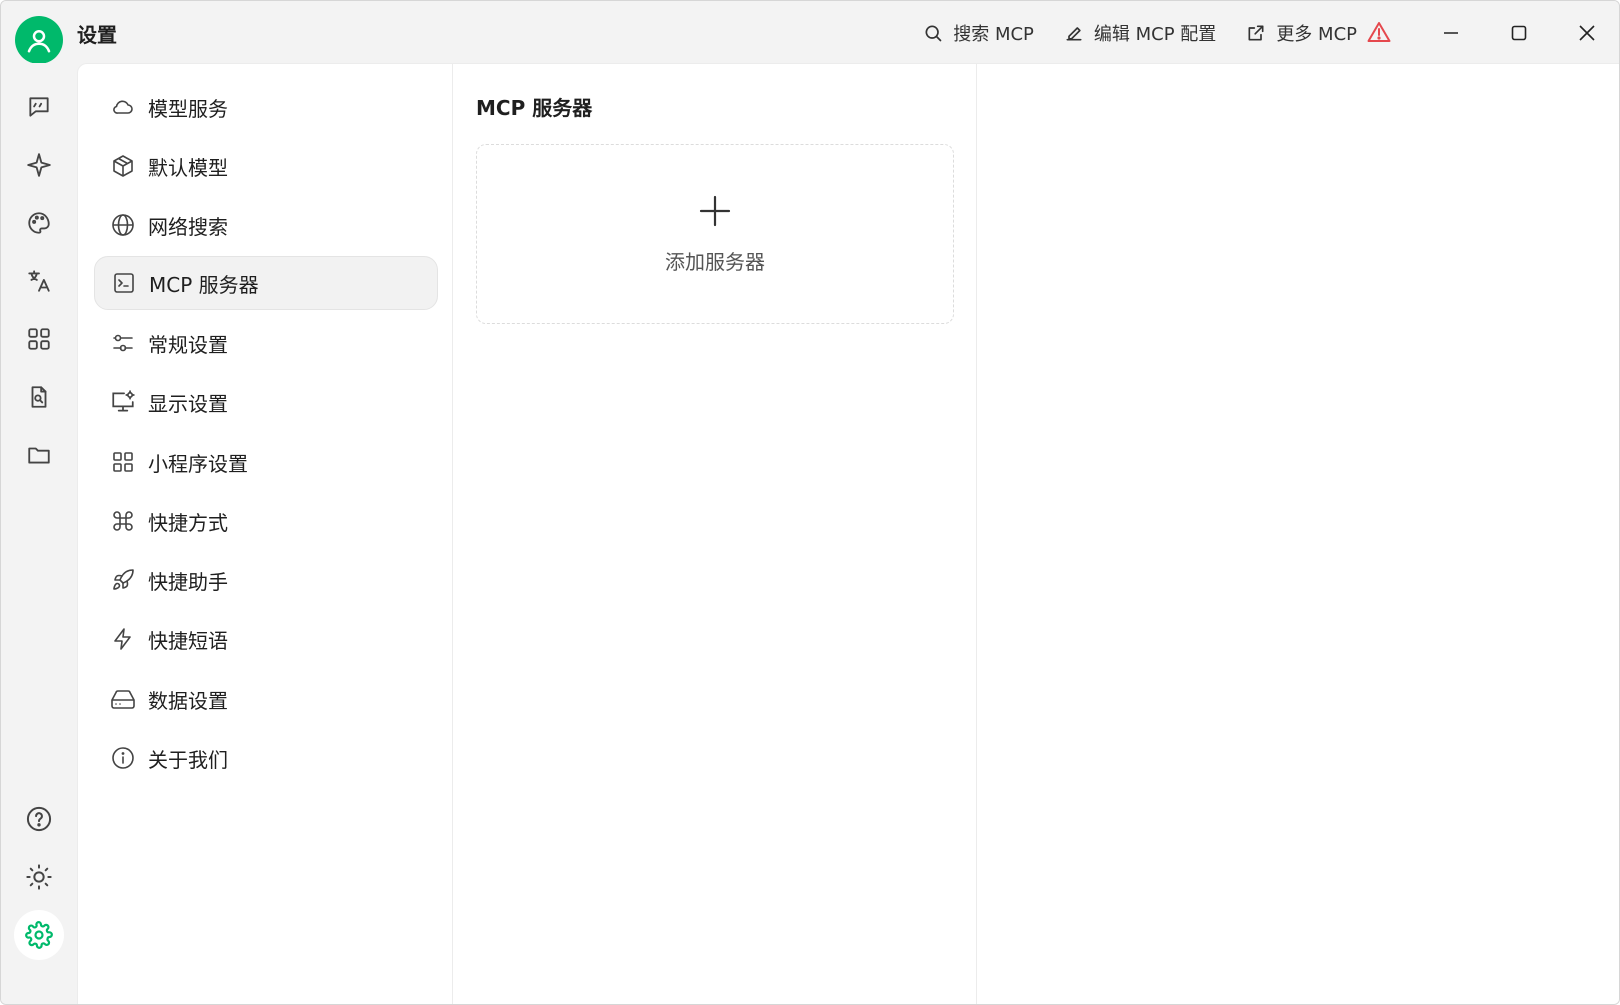  I want to click on help-icon, so click(39, 819).